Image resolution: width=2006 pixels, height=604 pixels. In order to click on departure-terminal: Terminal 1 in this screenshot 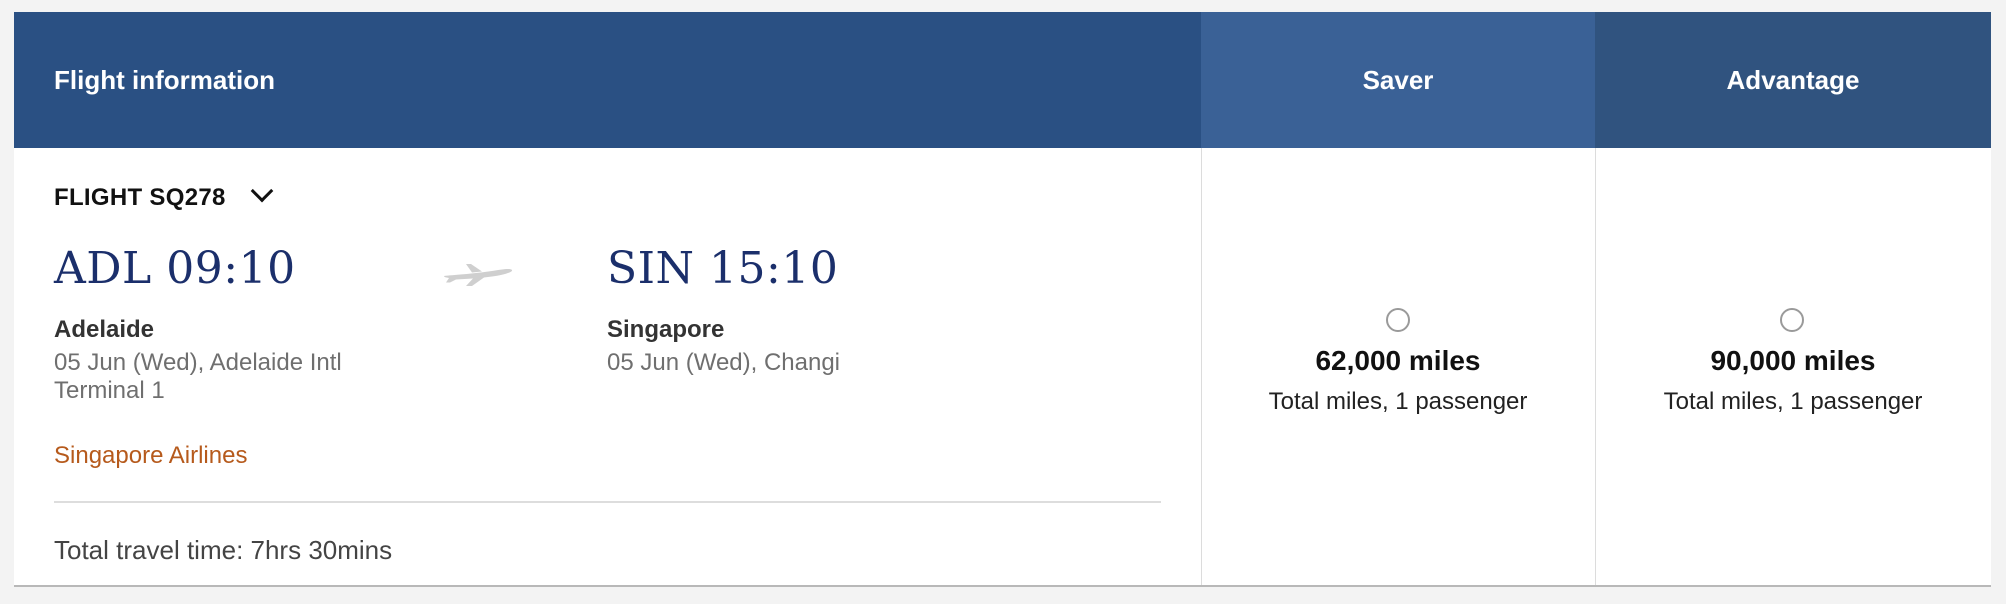, I will do `click(109, 390)`.